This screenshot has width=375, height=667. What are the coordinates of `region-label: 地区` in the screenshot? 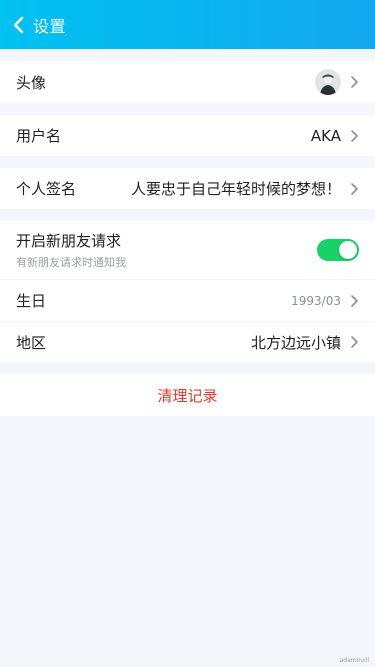 It's located at (31, 342).